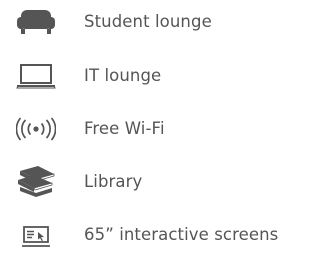 This screenshot has width=328, height=255. Describe the element at coordinates (148, 21) in the screenshot. I see `amenity-label: Student lounge` at that location.